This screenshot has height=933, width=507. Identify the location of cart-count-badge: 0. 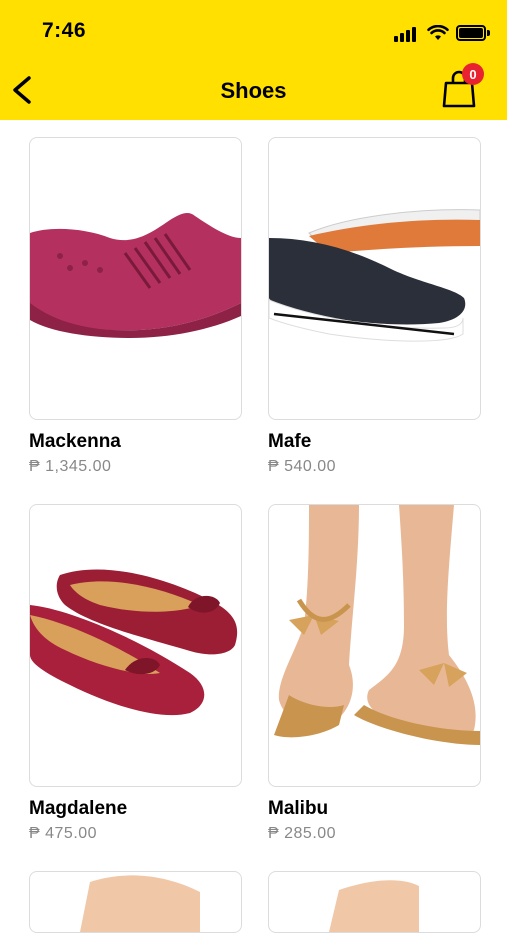
(473, 74).